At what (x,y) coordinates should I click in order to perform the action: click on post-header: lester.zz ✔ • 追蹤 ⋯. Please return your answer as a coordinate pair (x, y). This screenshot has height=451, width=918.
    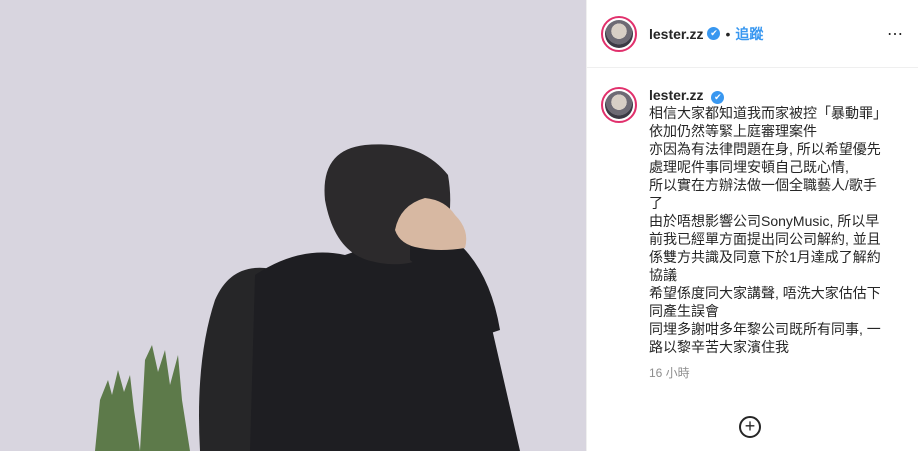
    Looking at the image, I should click on (752, 34).